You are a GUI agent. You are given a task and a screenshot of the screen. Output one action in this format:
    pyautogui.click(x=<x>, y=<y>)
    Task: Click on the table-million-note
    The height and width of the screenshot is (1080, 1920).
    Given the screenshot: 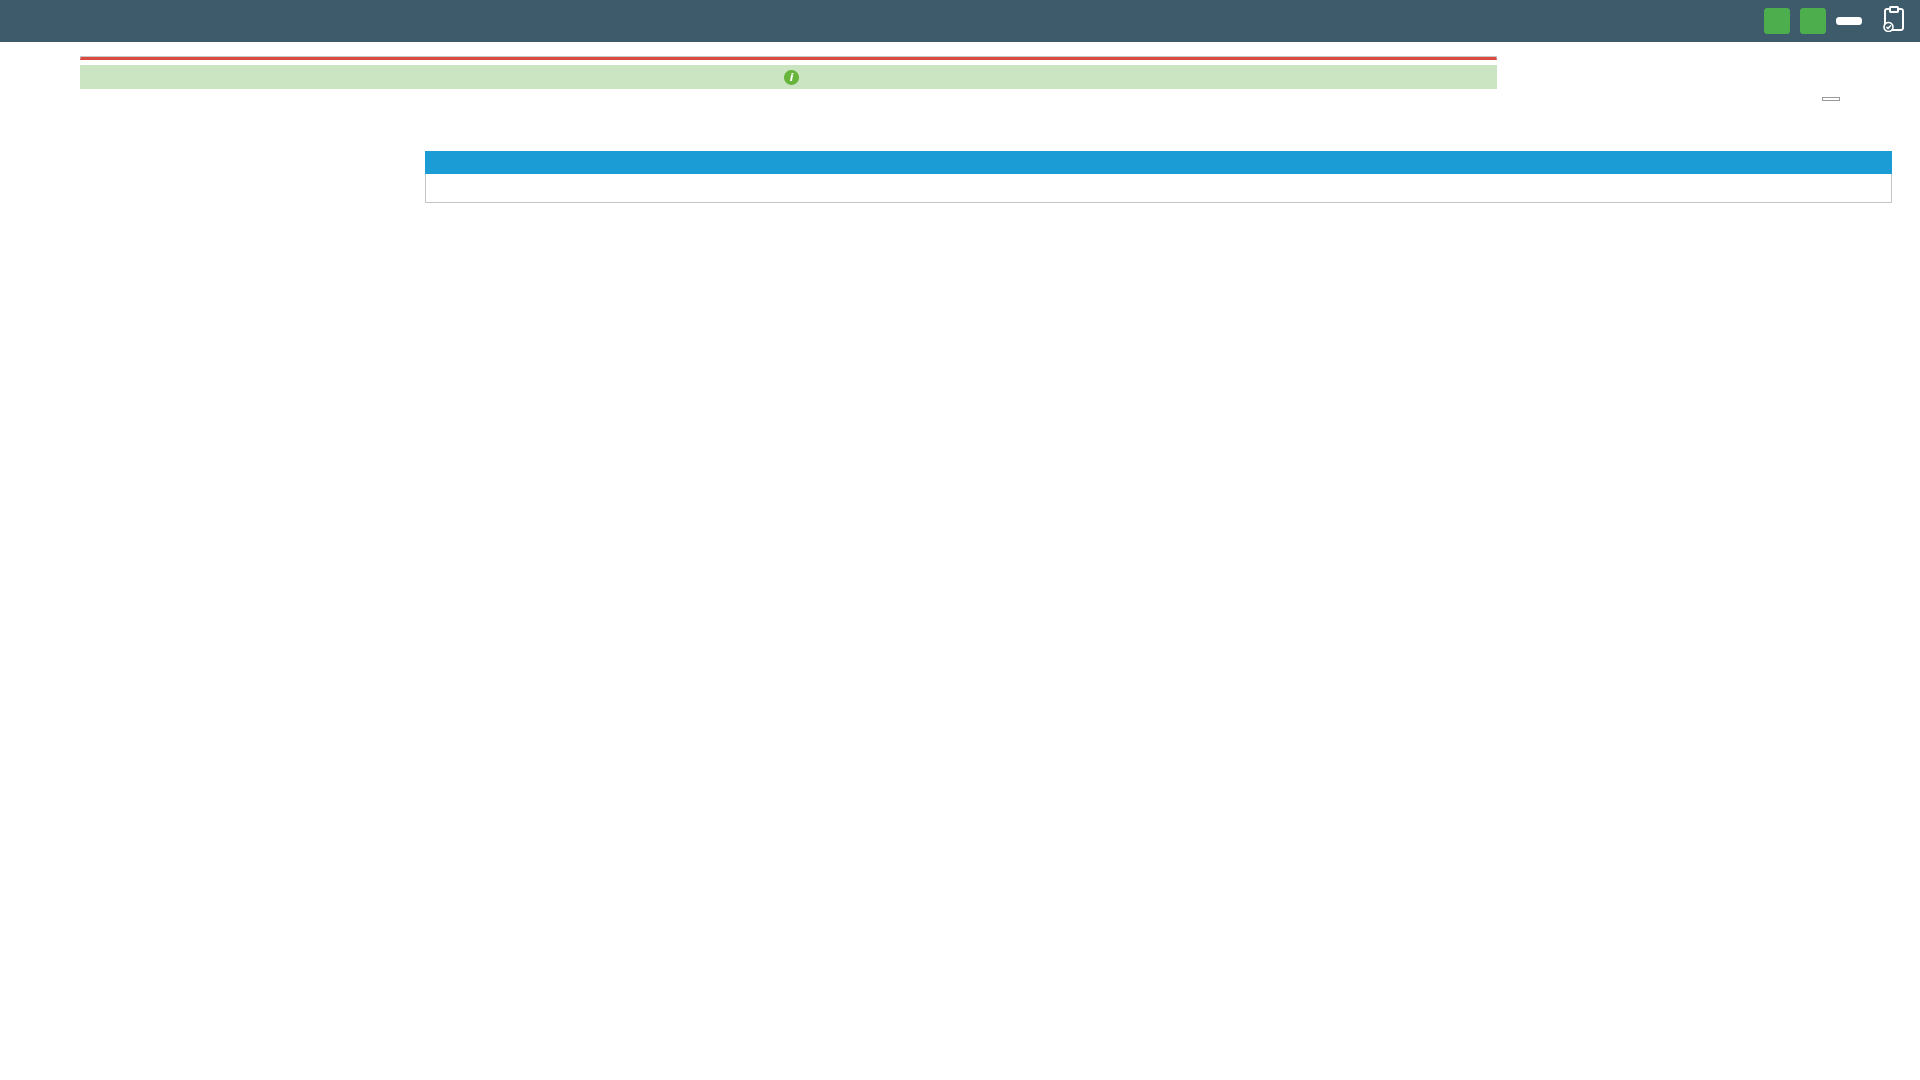 What is the action you would take?
    pyautogui.click(x=1158, y=188)
    